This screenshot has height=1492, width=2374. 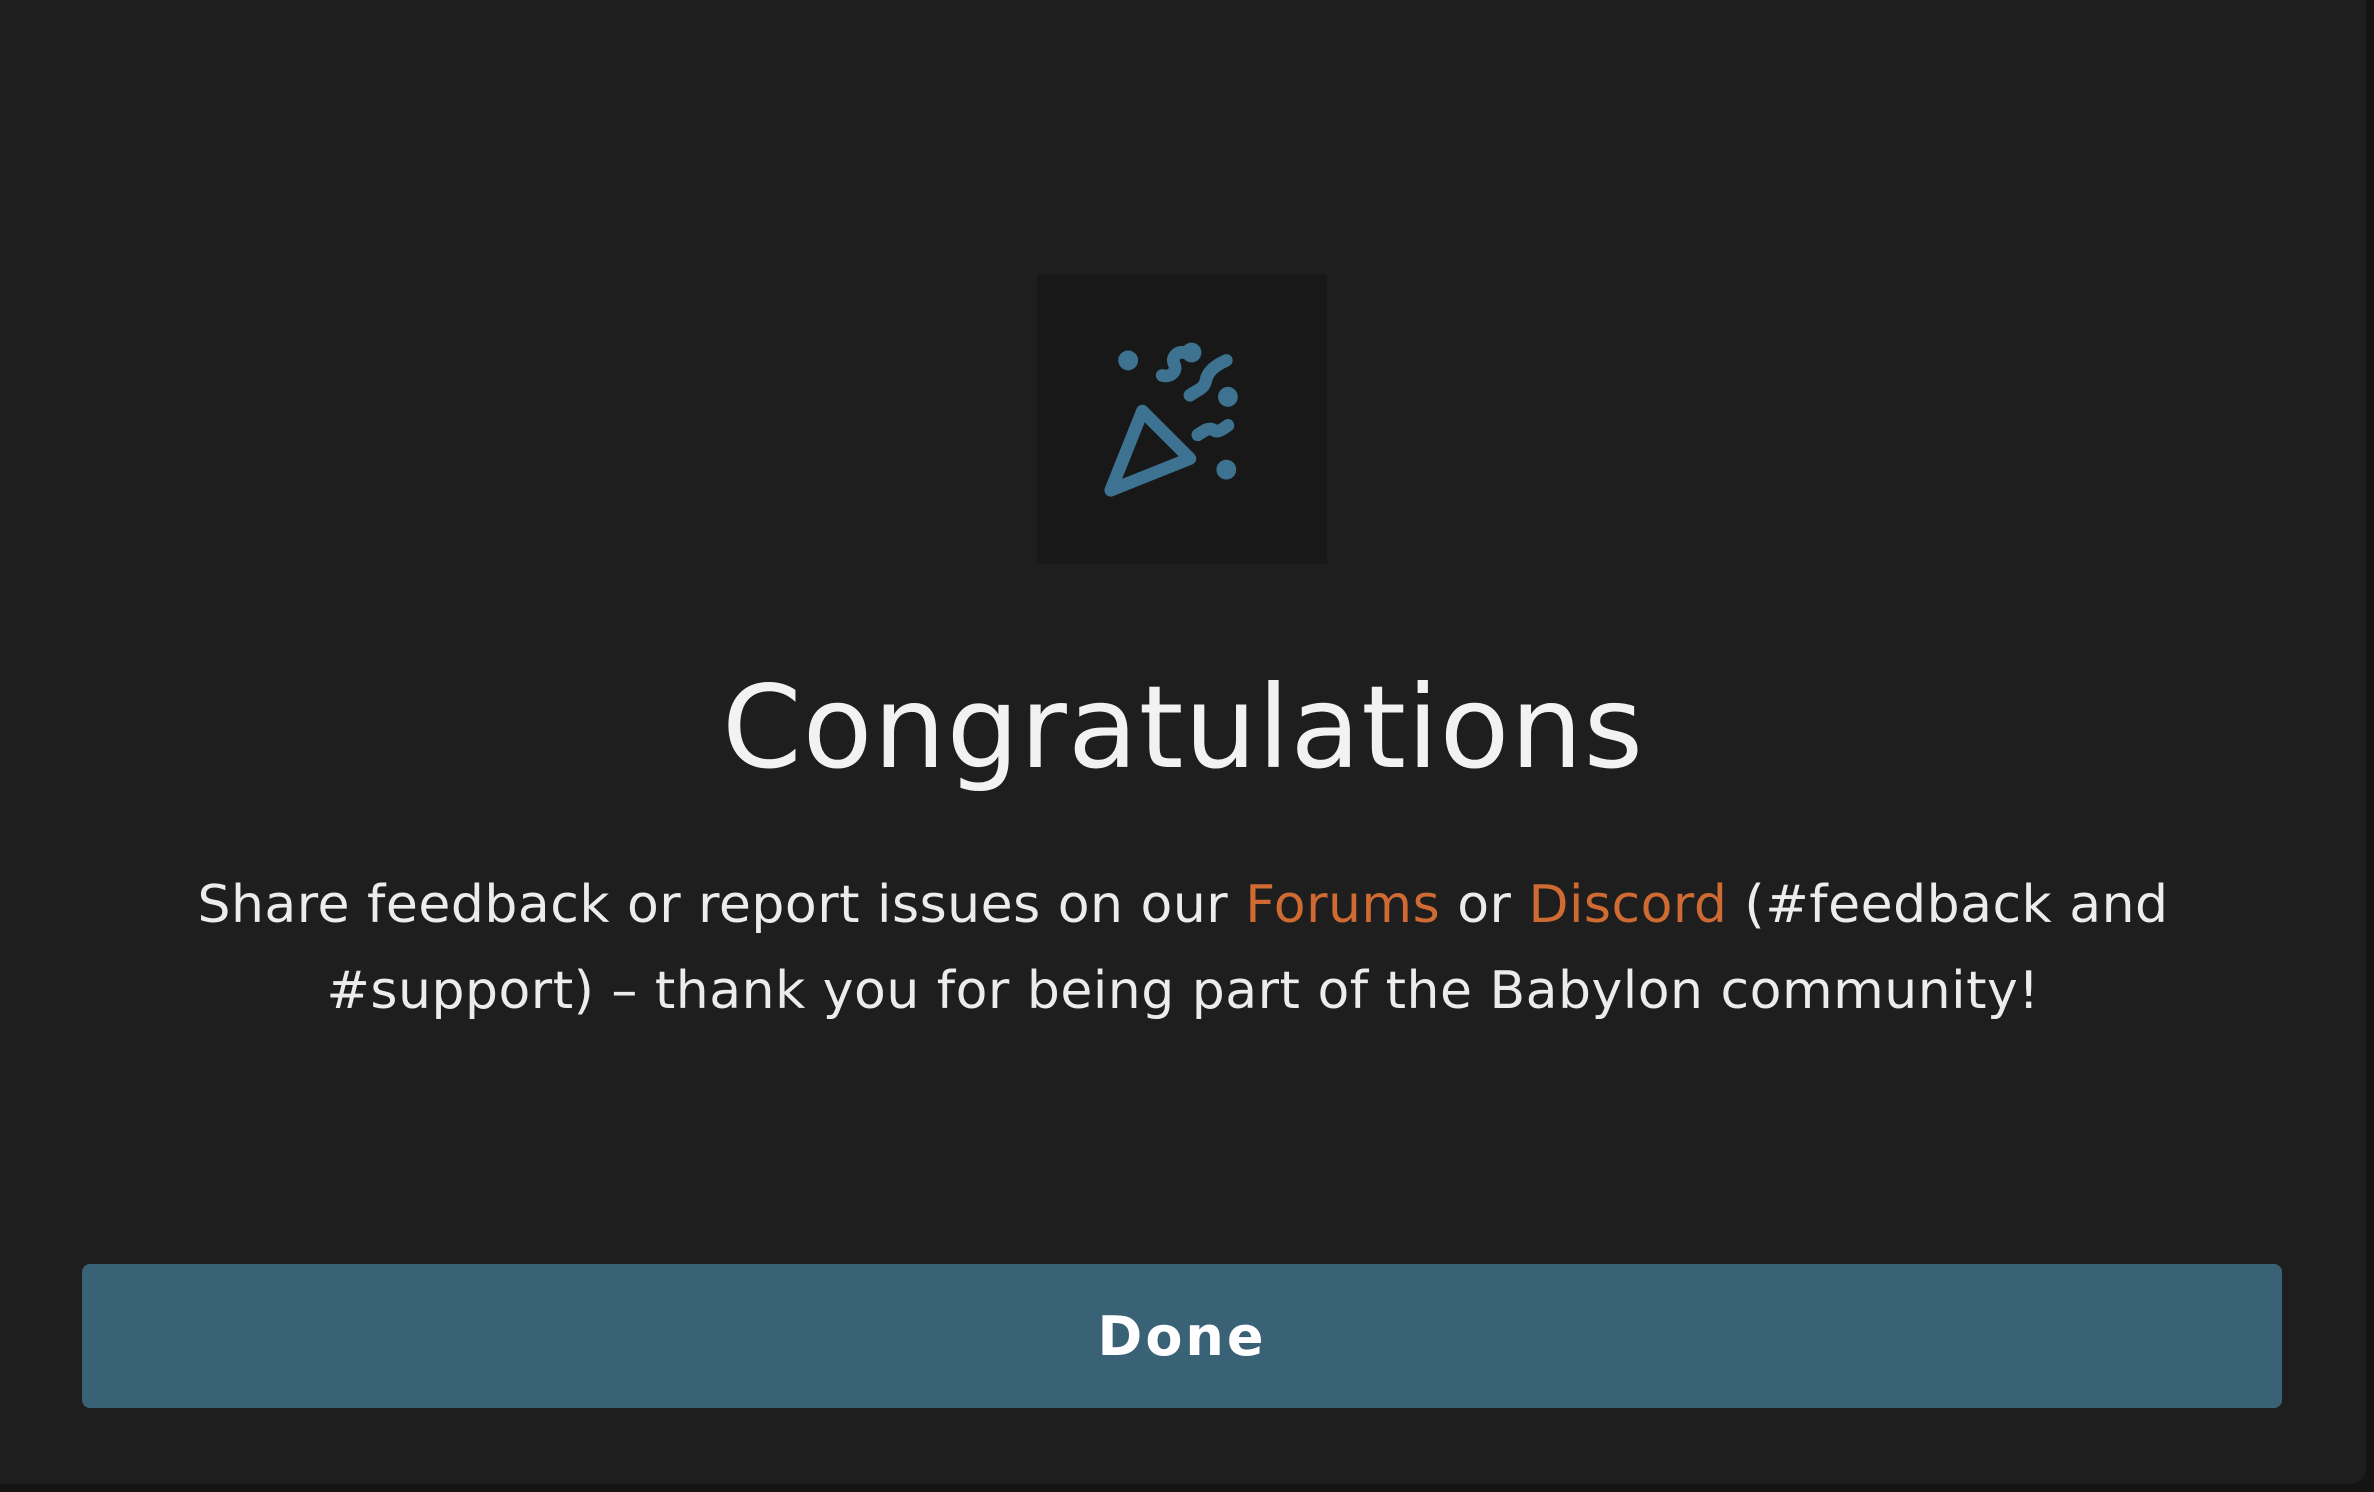 I want to click on message-text-2: or, so click(x=1484, y=905).